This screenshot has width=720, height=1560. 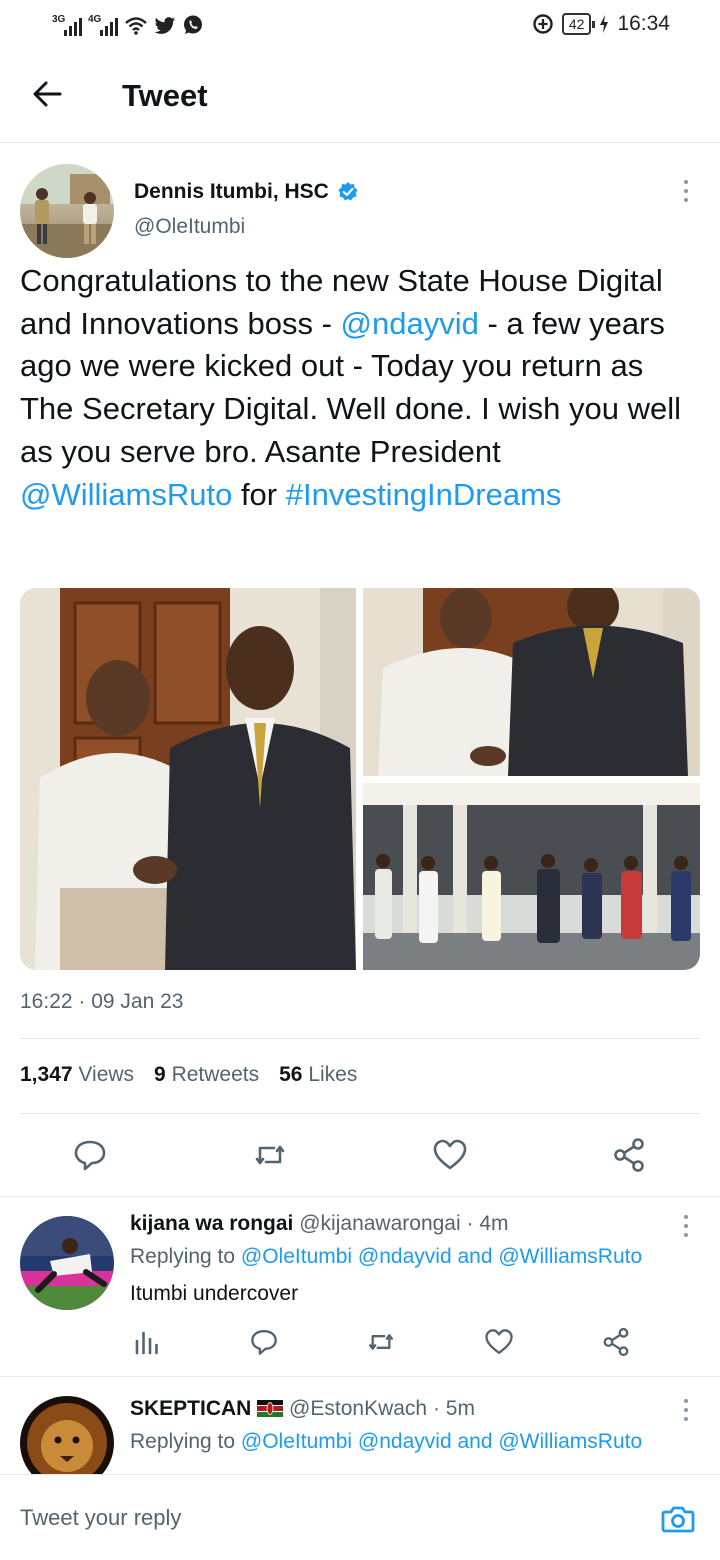 What do you see at coordinates (678, 1519) in the screenshot?
I see `camera-icon` at bounding box center [678, 1519].